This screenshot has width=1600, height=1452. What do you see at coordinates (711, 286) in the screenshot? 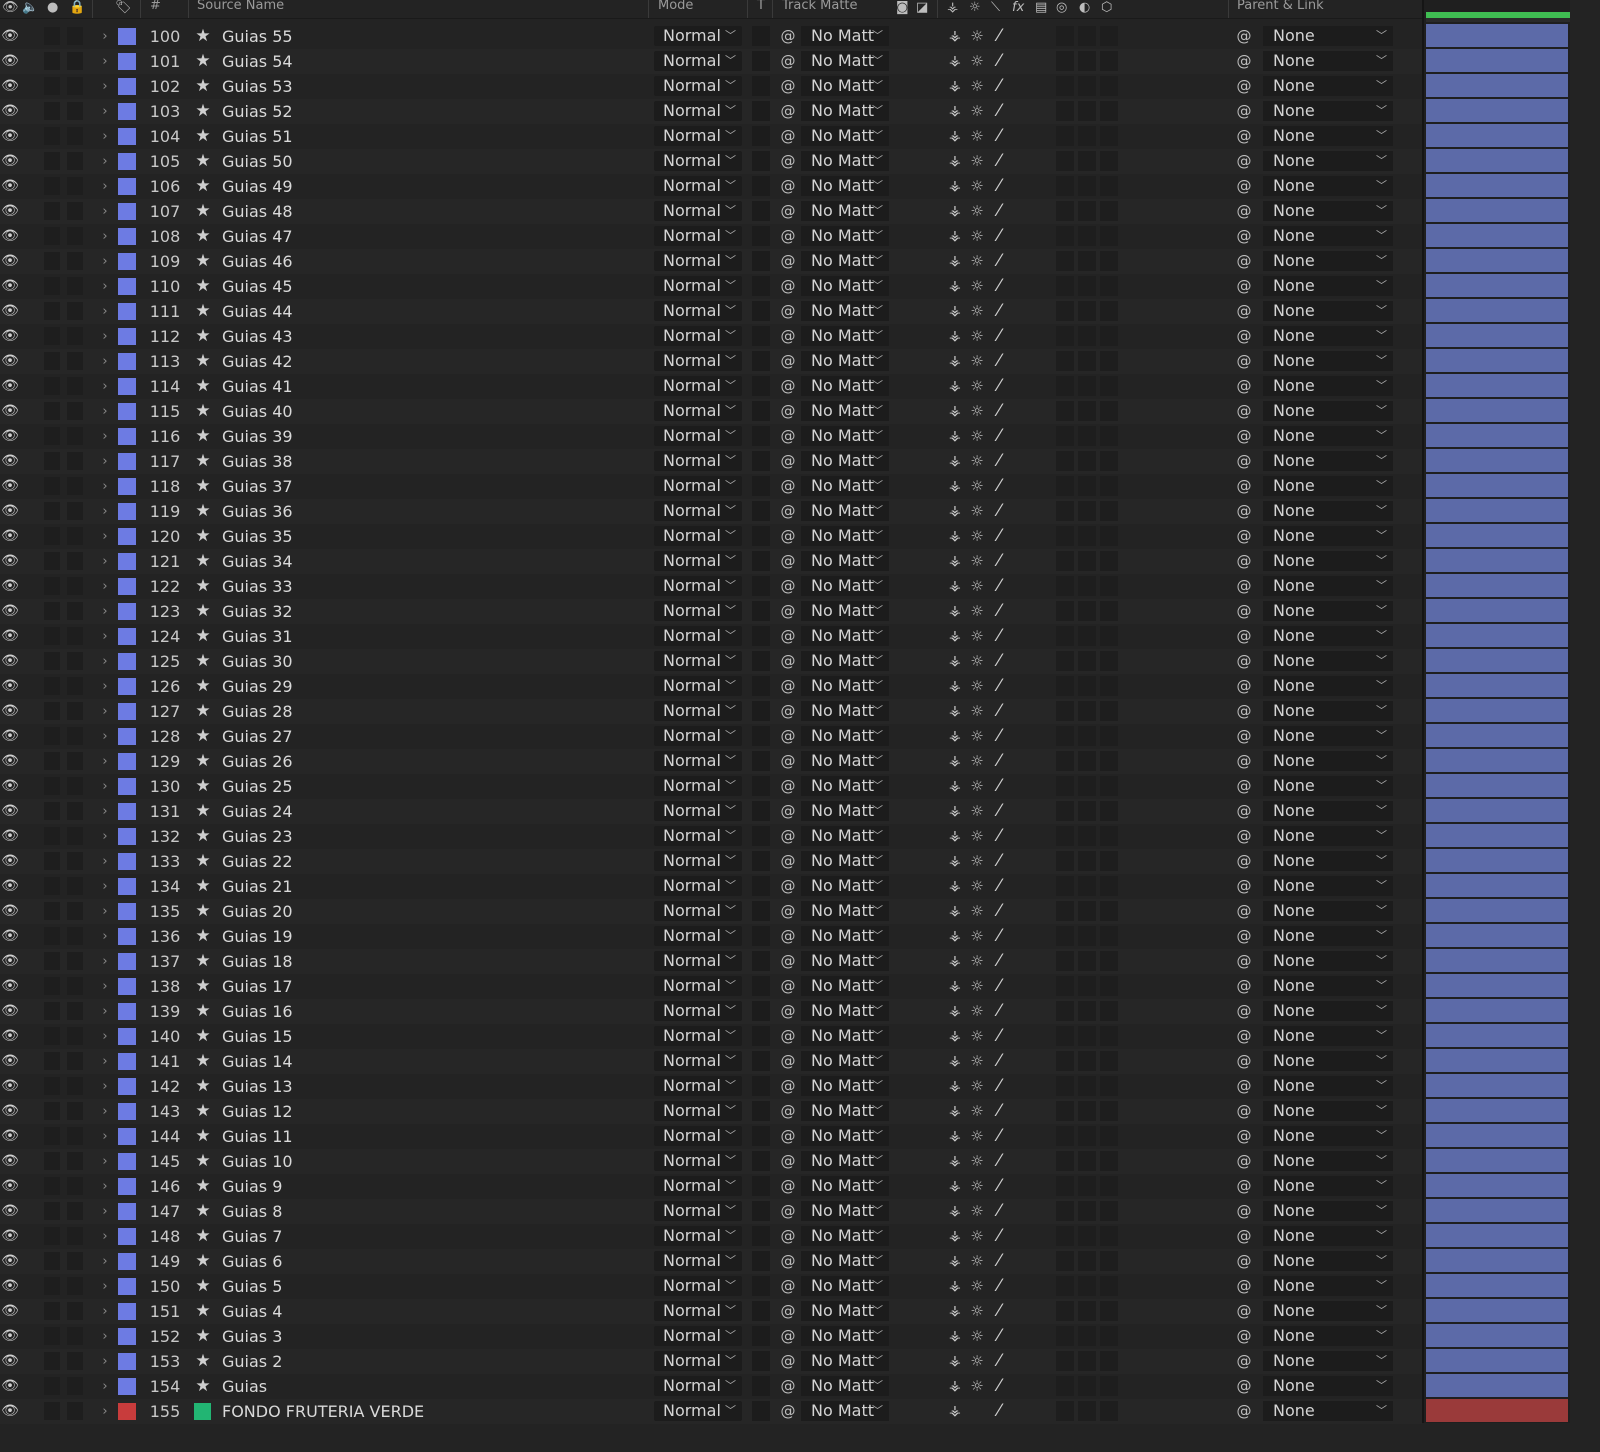
I see `layer-row: 👁 › 110 ★ Guias 45 Normal ﹀ @ No Matt ﹀ ⚶ ☼ ⁄ @ None ﹀` at bounding box center [711, 286].